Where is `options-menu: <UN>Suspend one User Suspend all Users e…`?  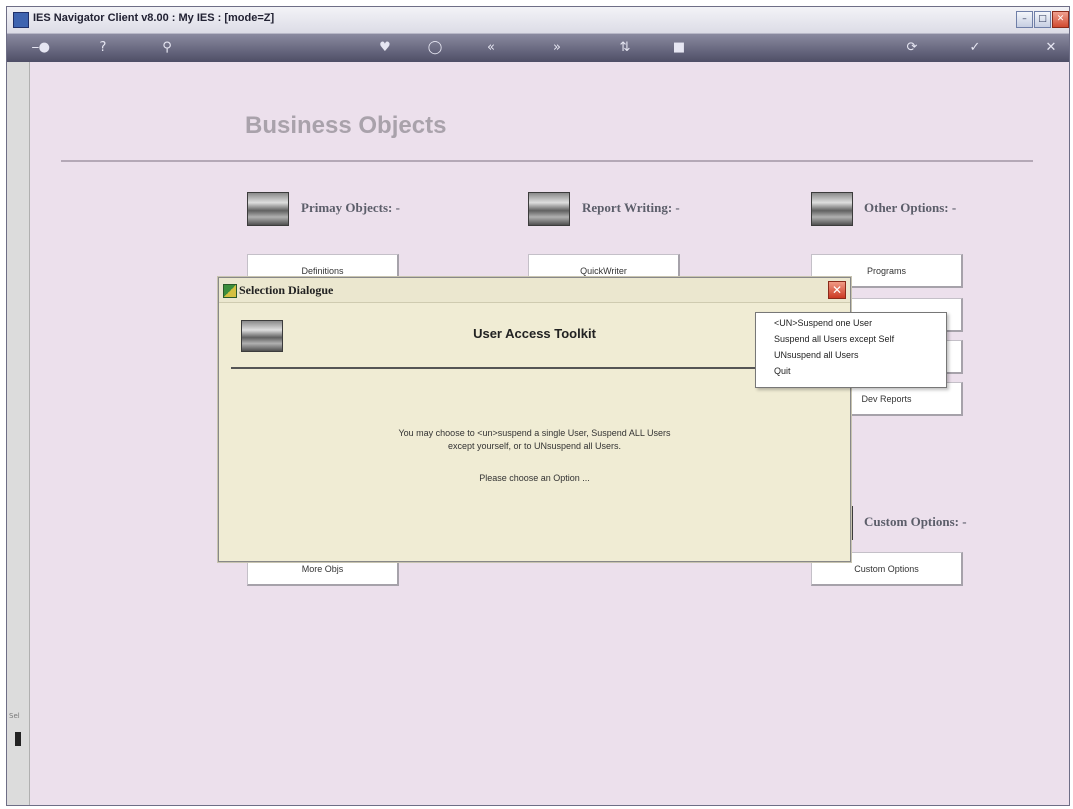 options-menu: <UN>Suspend one User Suspend all Users e… is located at coordinates (851, 350).